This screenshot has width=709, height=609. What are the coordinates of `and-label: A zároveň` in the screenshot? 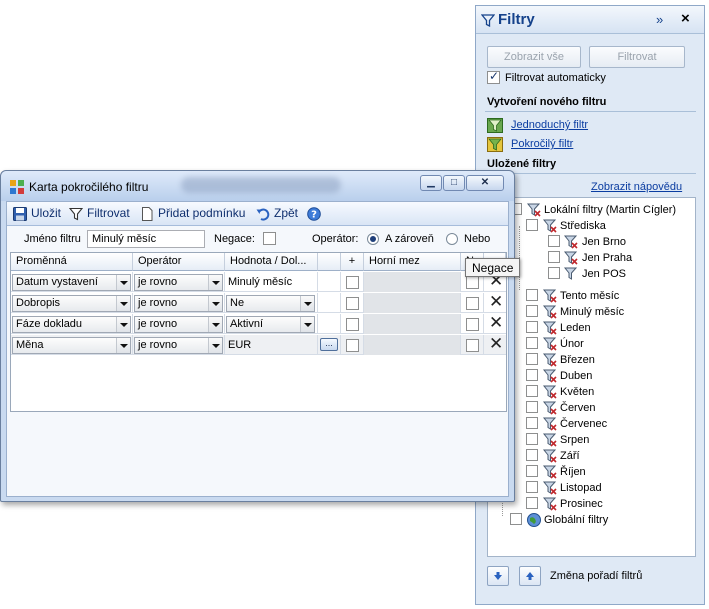 It's located at (409, 239).